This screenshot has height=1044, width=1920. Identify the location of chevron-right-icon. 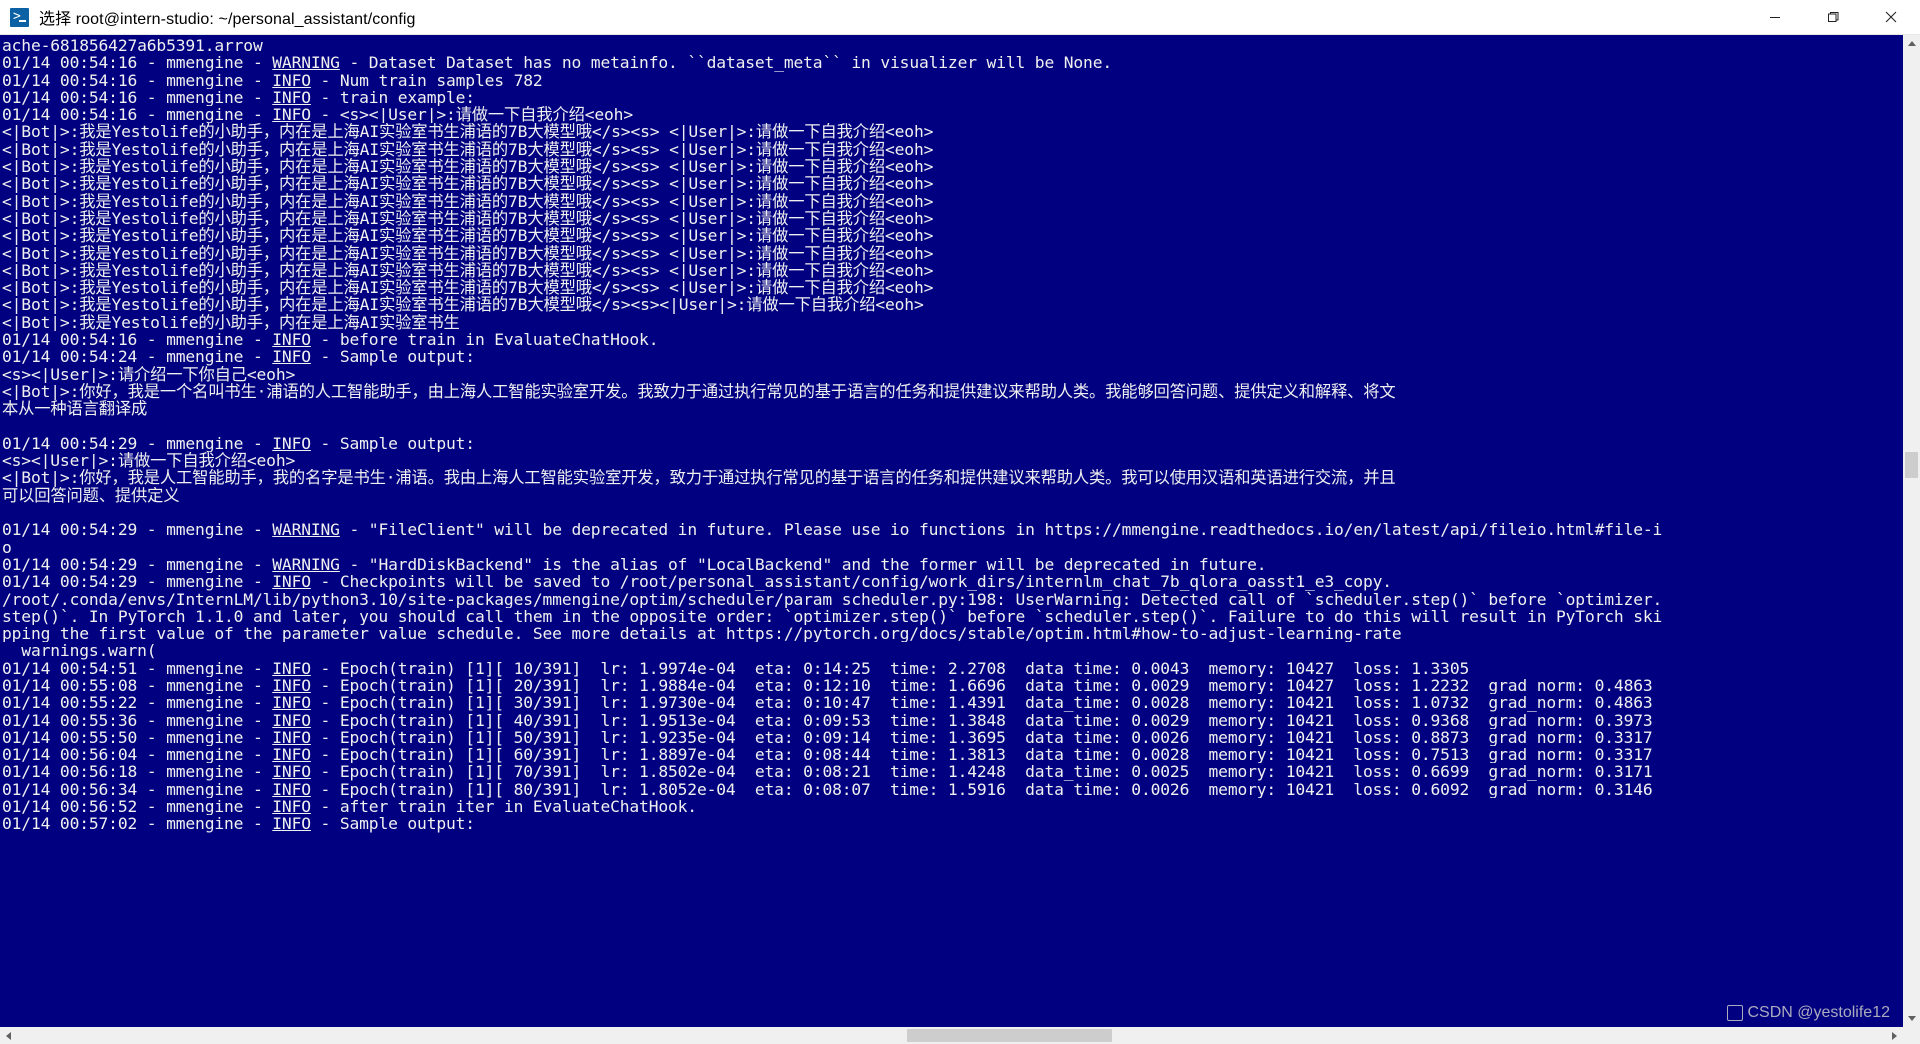
(1894, 1035).